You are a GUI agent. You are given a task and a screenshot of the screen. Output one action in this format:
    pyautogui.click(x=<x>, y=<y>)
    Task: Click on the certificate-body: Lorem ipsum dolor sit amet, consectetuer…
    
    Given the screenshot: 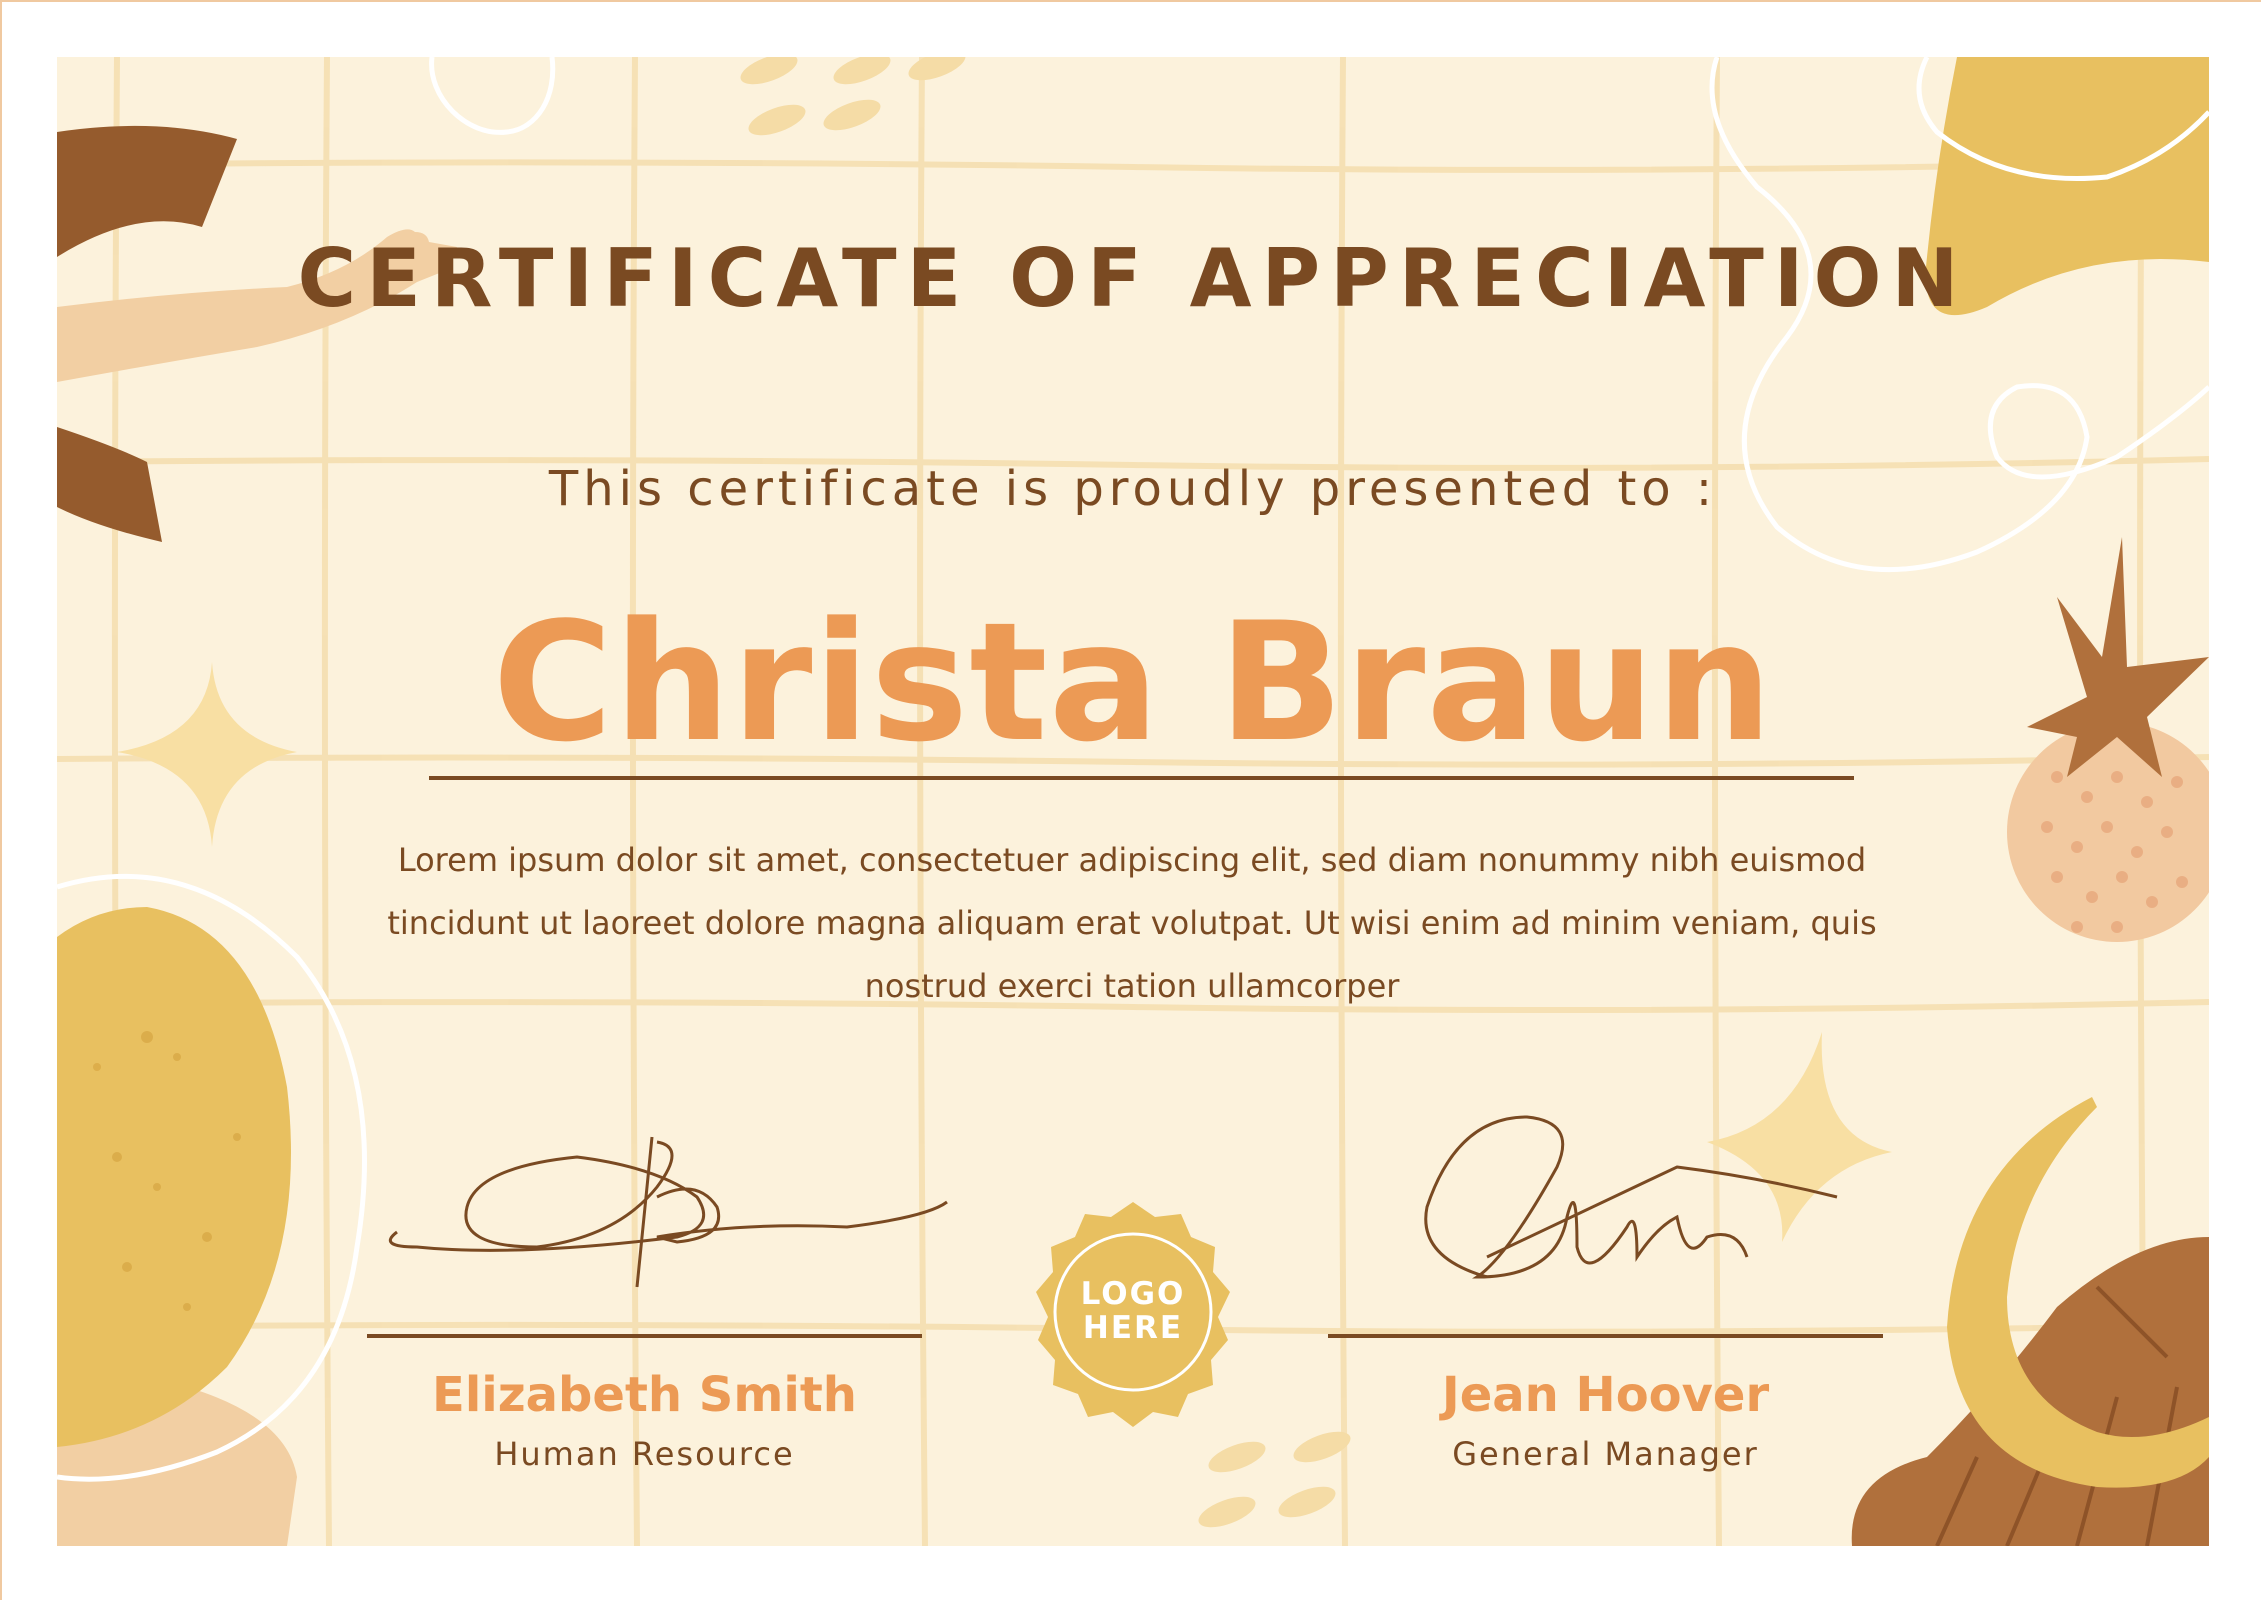 What is the action you would take?
    pyautogui.click(x=1132, y=923)
    